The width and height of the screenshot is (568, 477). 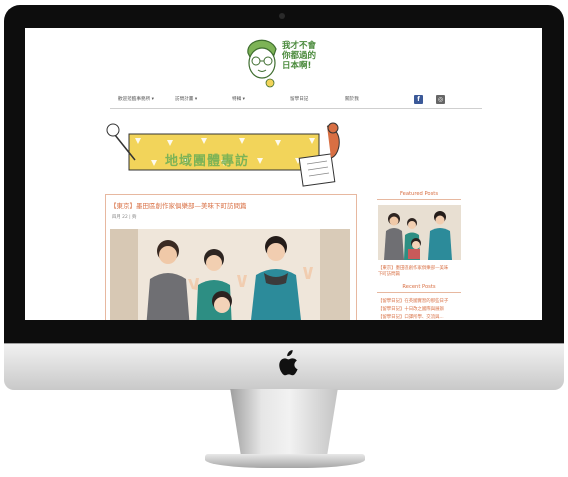 I want to click on banner-title: 地域團體專訪, so click(x=207, y=161).